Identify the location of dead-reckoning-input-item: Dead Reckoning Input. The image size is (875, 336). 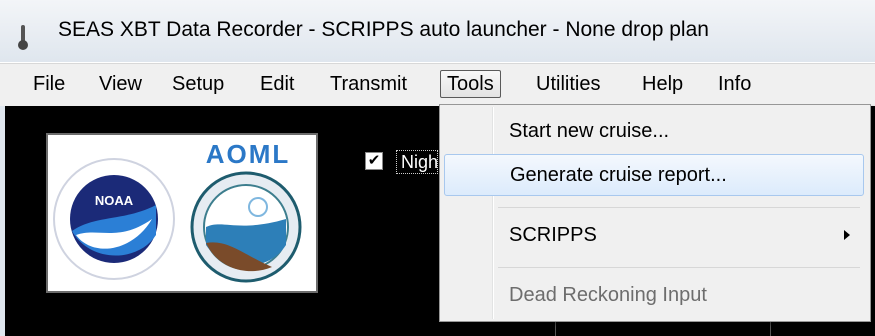
(654, 296).